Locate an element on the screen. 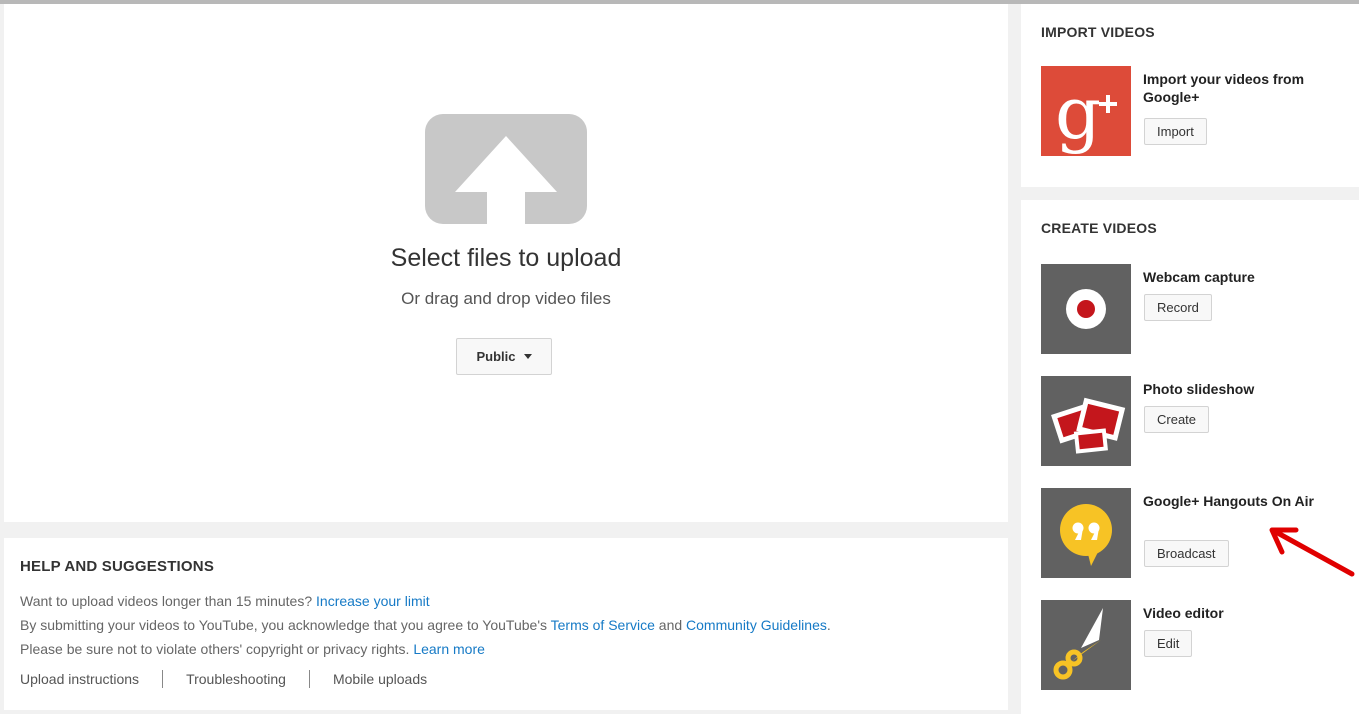  import-button: Import is located at coordinates (1175, 131).